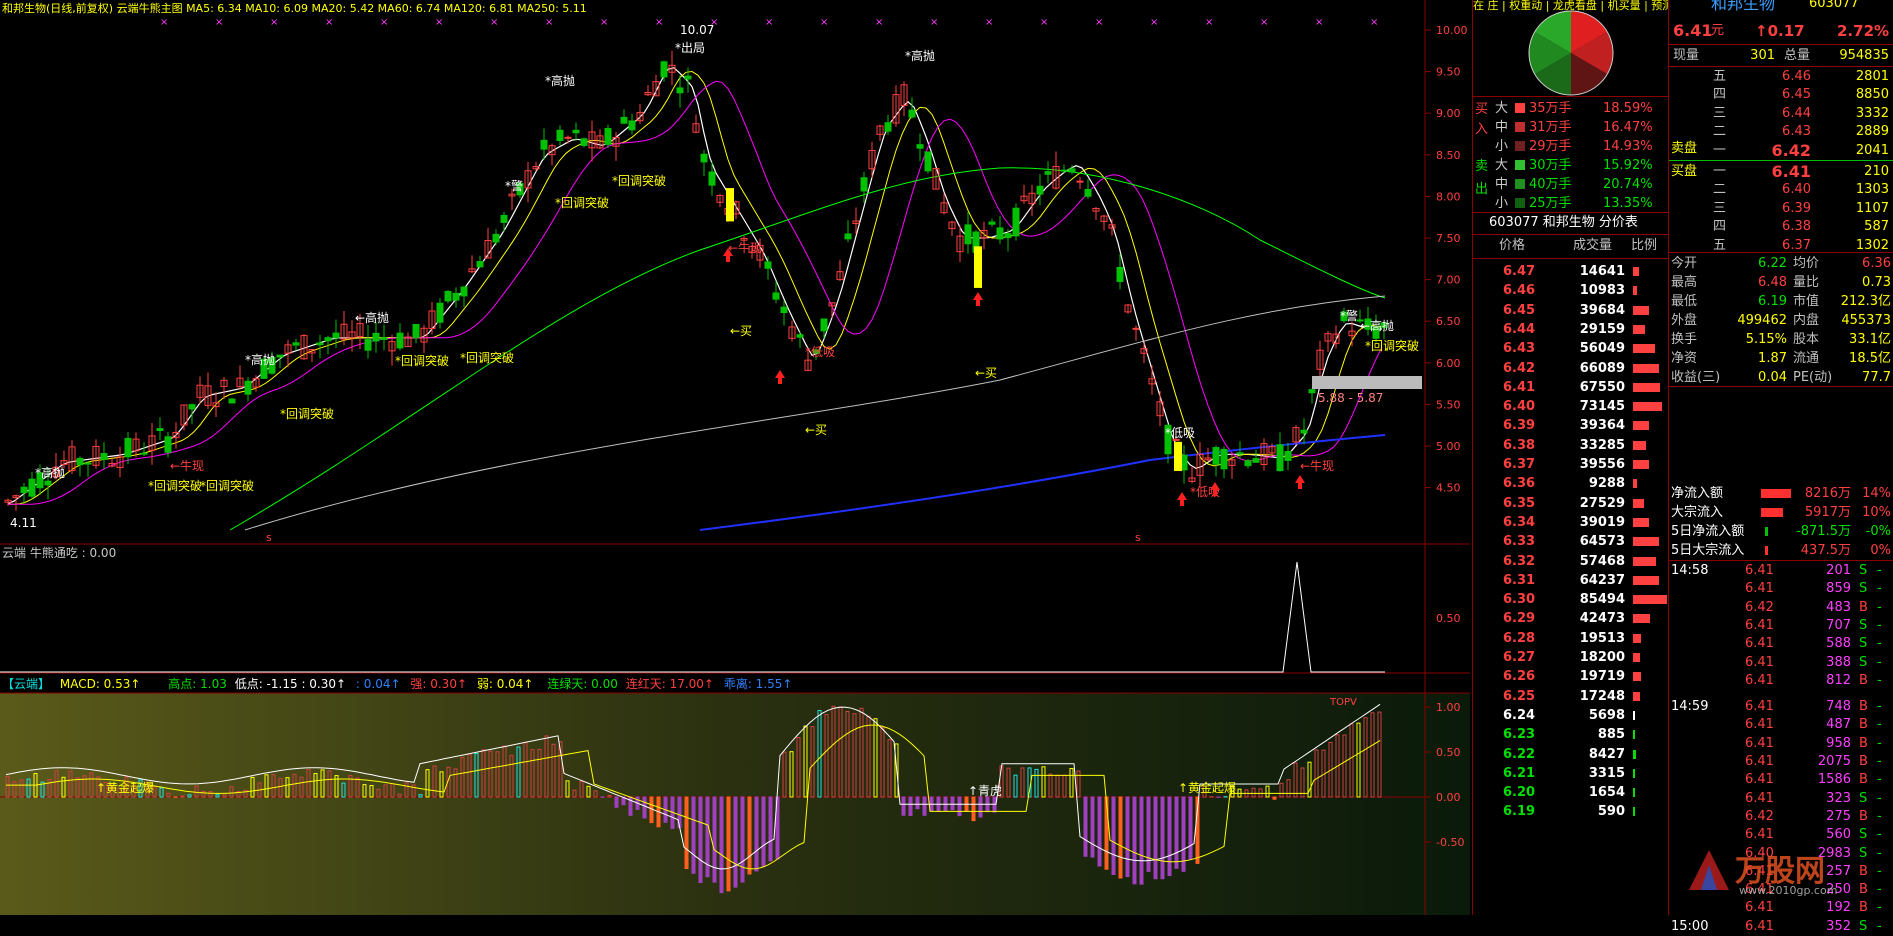 This screenshot has height=936, width=1893. I want to click on price-table-row: 6.42 66089, so click(1570, 368).